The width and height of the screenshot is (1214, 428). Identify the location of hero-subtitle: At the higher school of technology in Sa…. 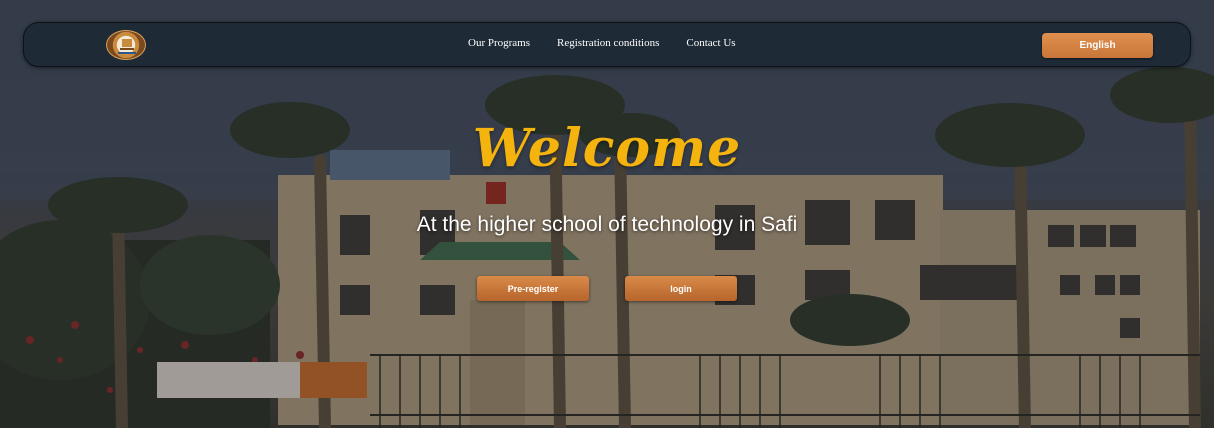
(607, 224).